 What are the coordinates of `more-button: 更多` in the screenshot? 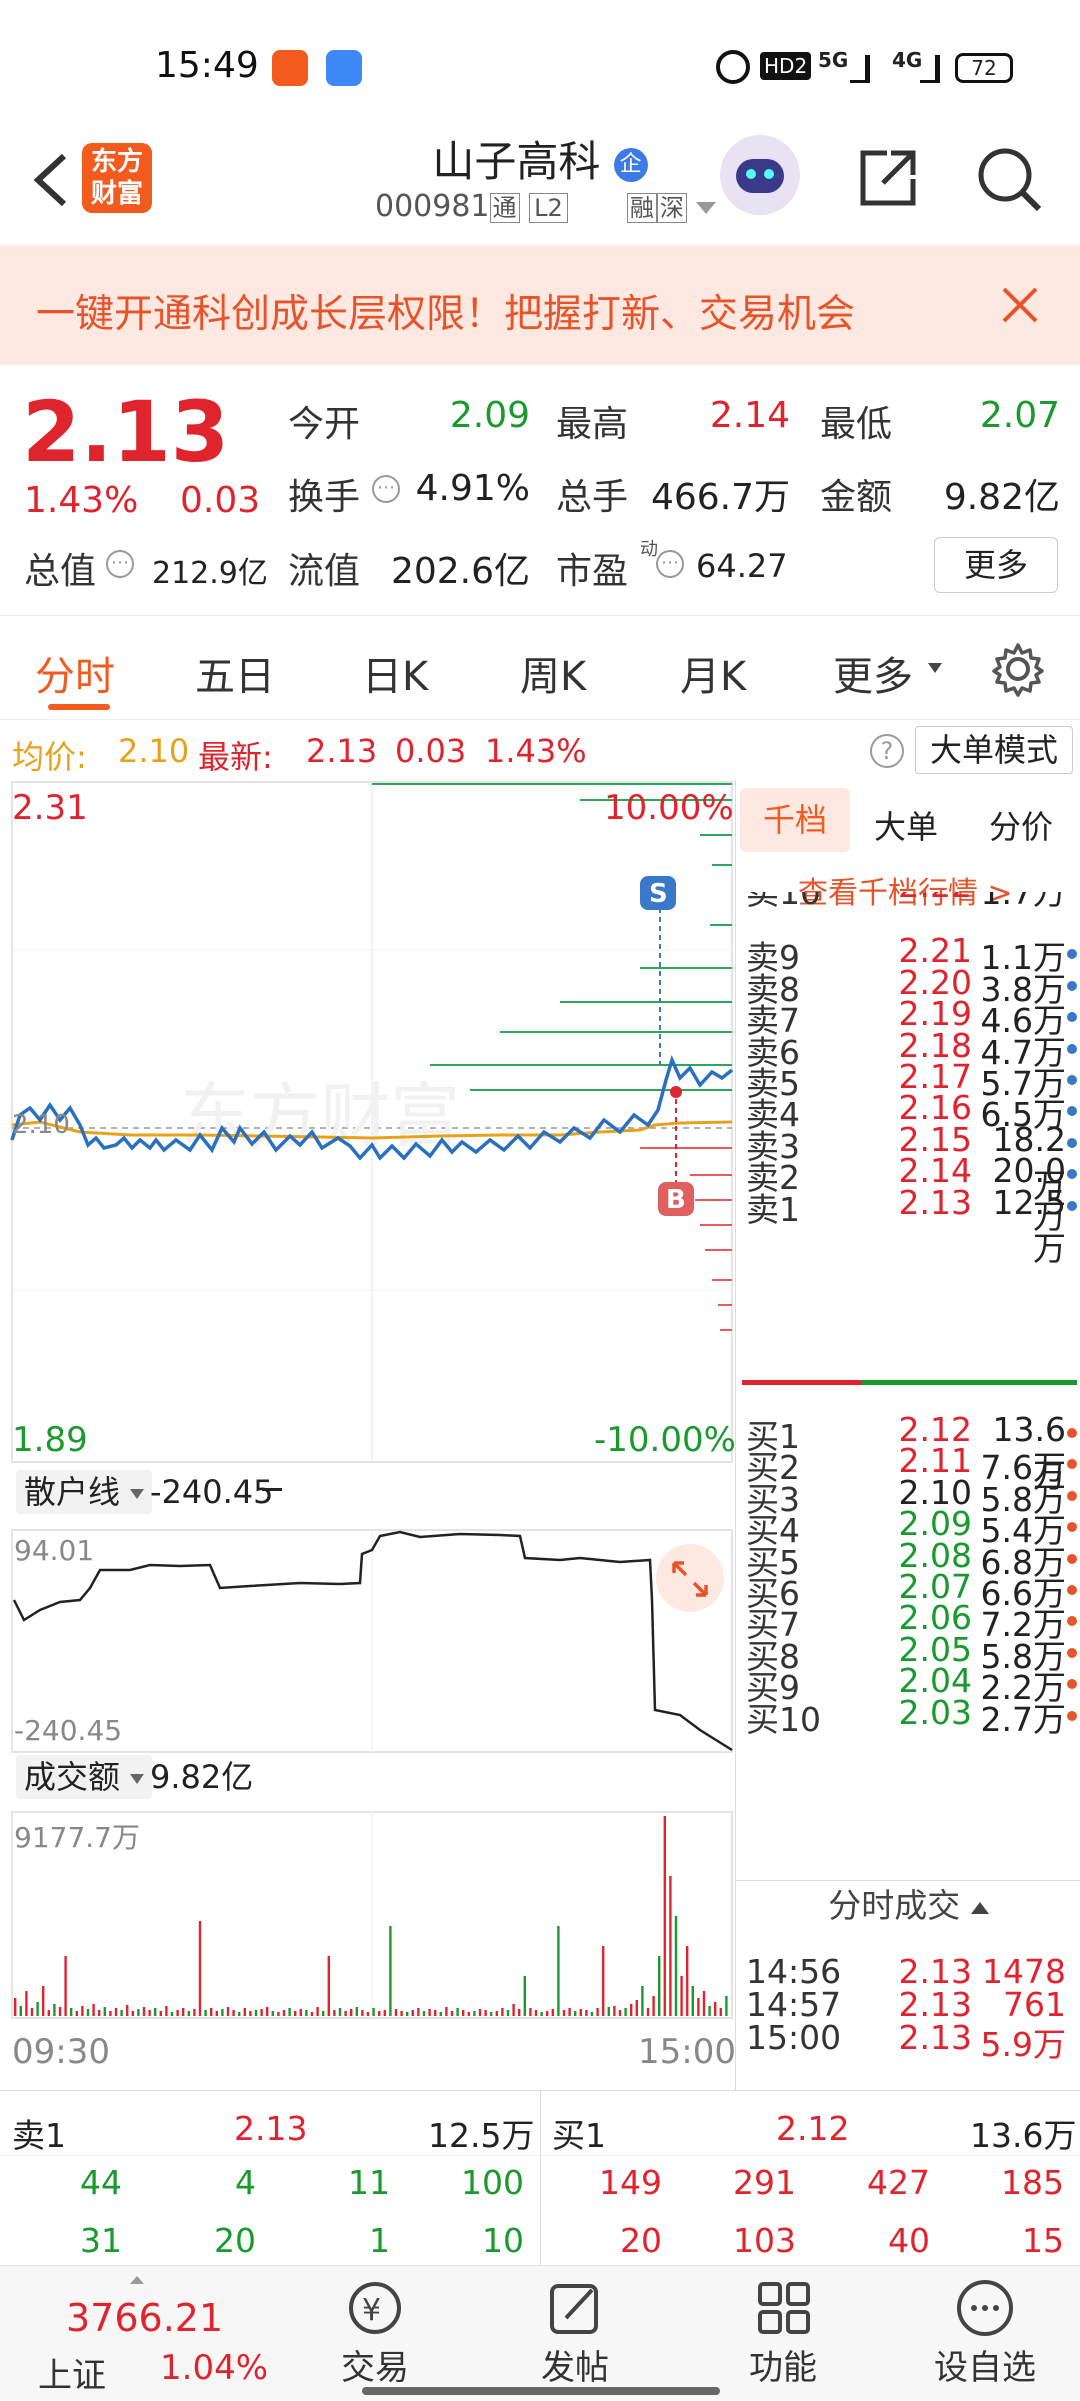 It's located at (996, 565).